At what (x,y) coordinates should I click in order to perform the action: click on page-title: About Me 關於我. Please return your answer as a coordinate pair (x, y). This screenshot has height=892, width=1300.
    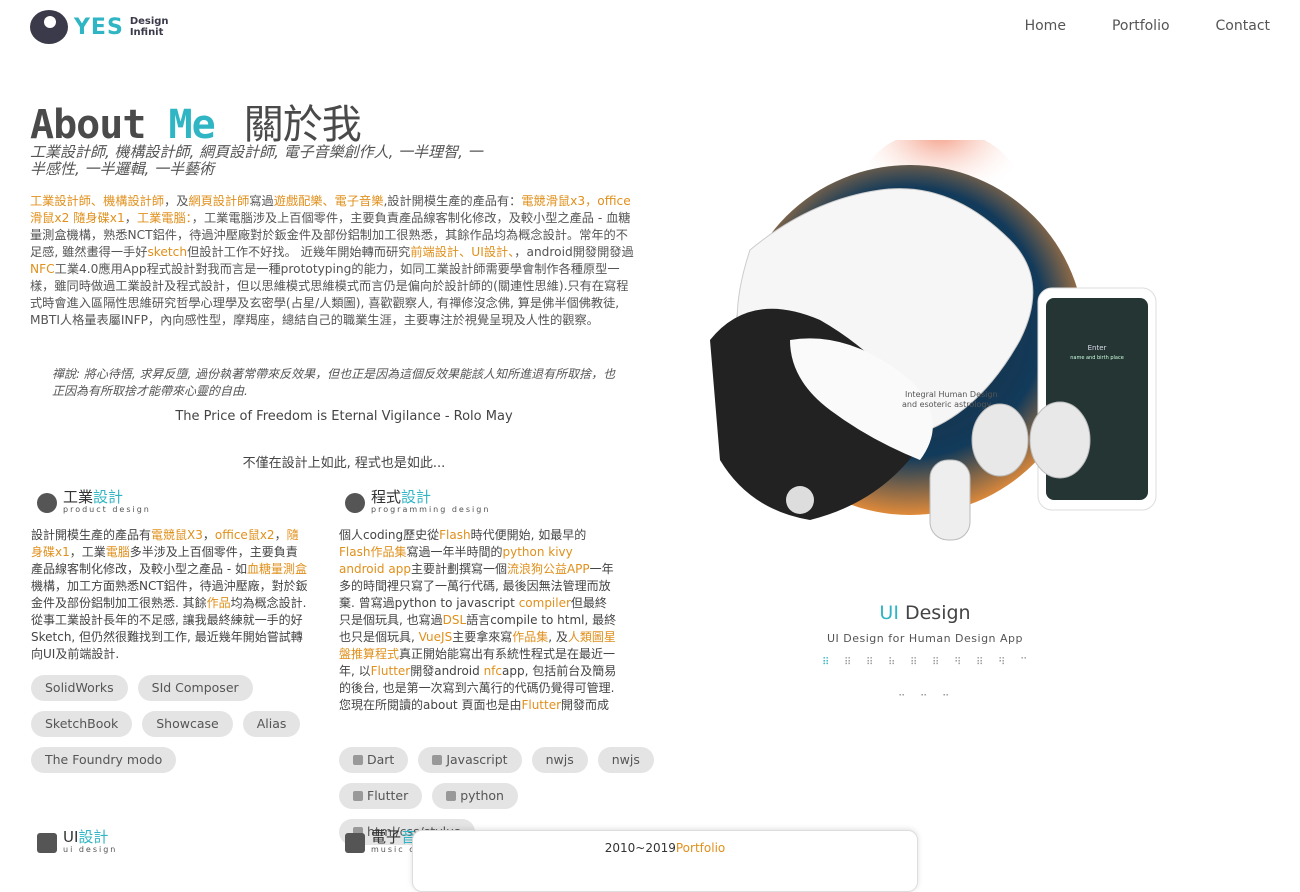
    Looking at the image, I should click on (196, 121).